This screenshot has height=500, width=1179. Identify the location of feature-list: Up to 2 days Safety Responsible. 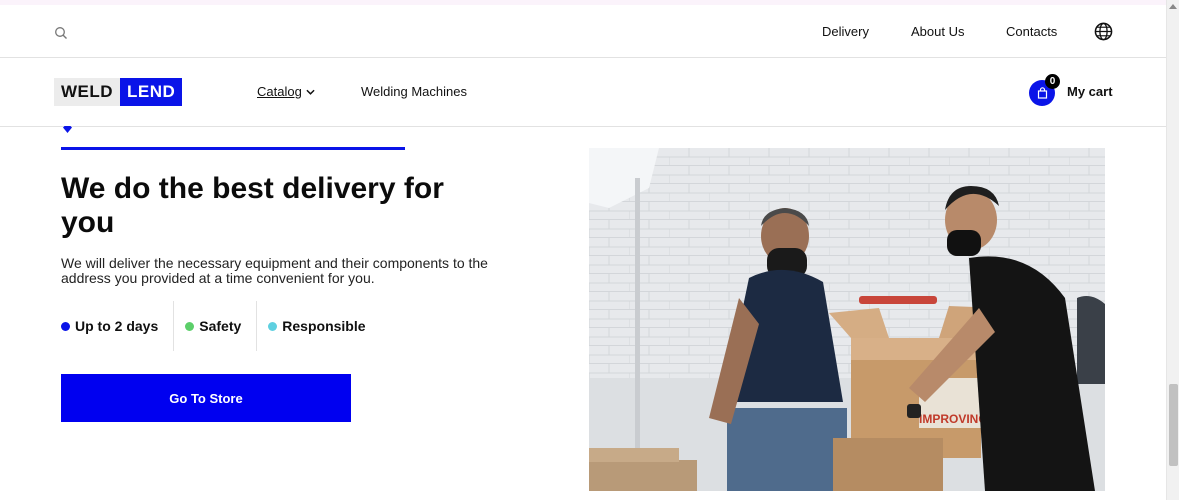
(213, 326).